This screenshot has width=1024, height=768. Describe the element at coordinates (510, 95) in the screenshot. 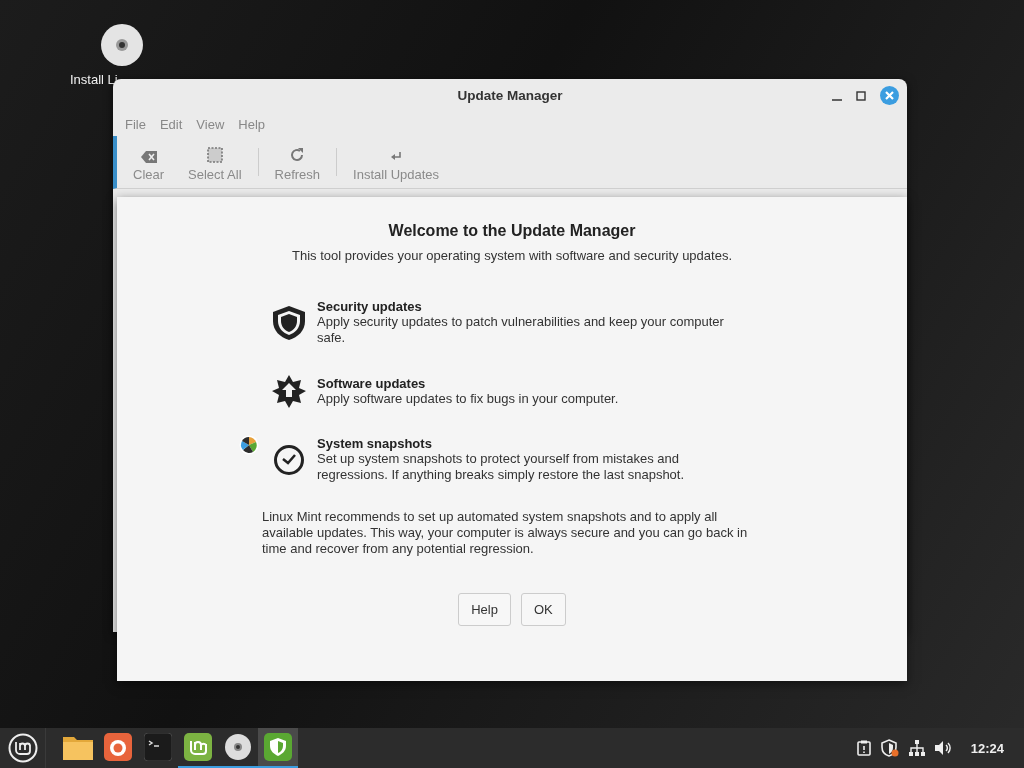

I see `window-title: Update Manager` at that location.